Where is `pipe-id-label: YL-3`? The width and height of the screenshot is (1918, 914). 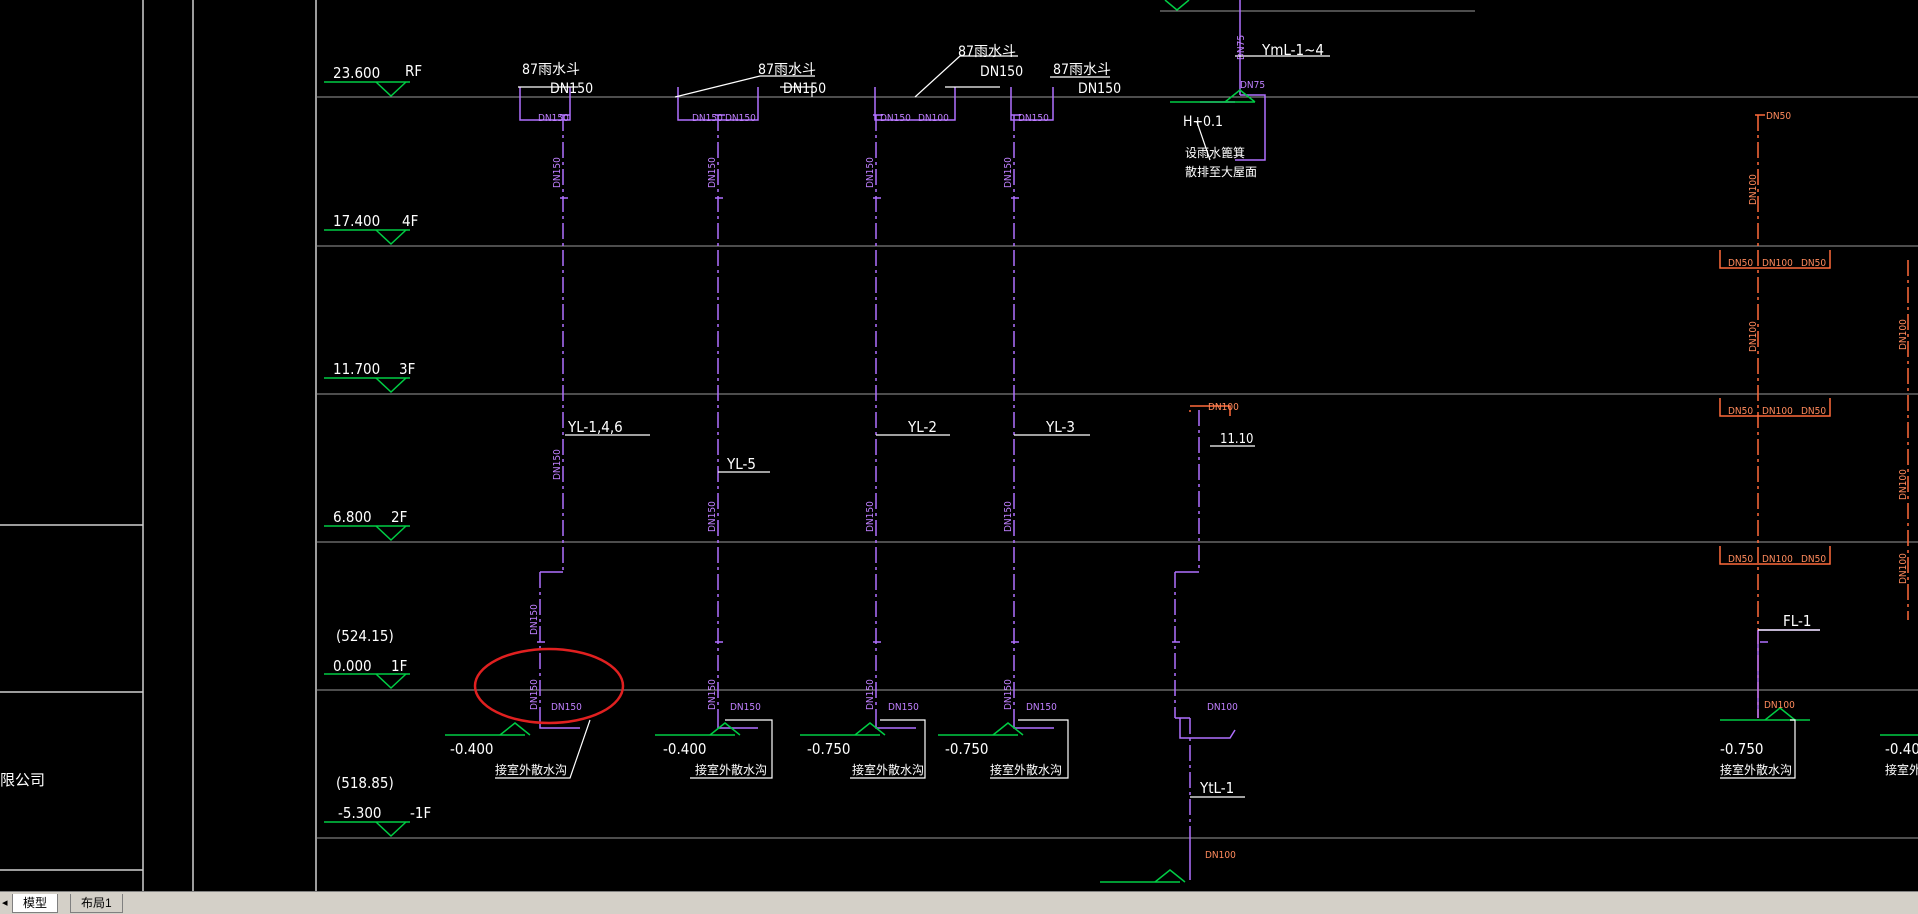
pipe-id-label: YL-3 is located at coordinates (1060, 427).